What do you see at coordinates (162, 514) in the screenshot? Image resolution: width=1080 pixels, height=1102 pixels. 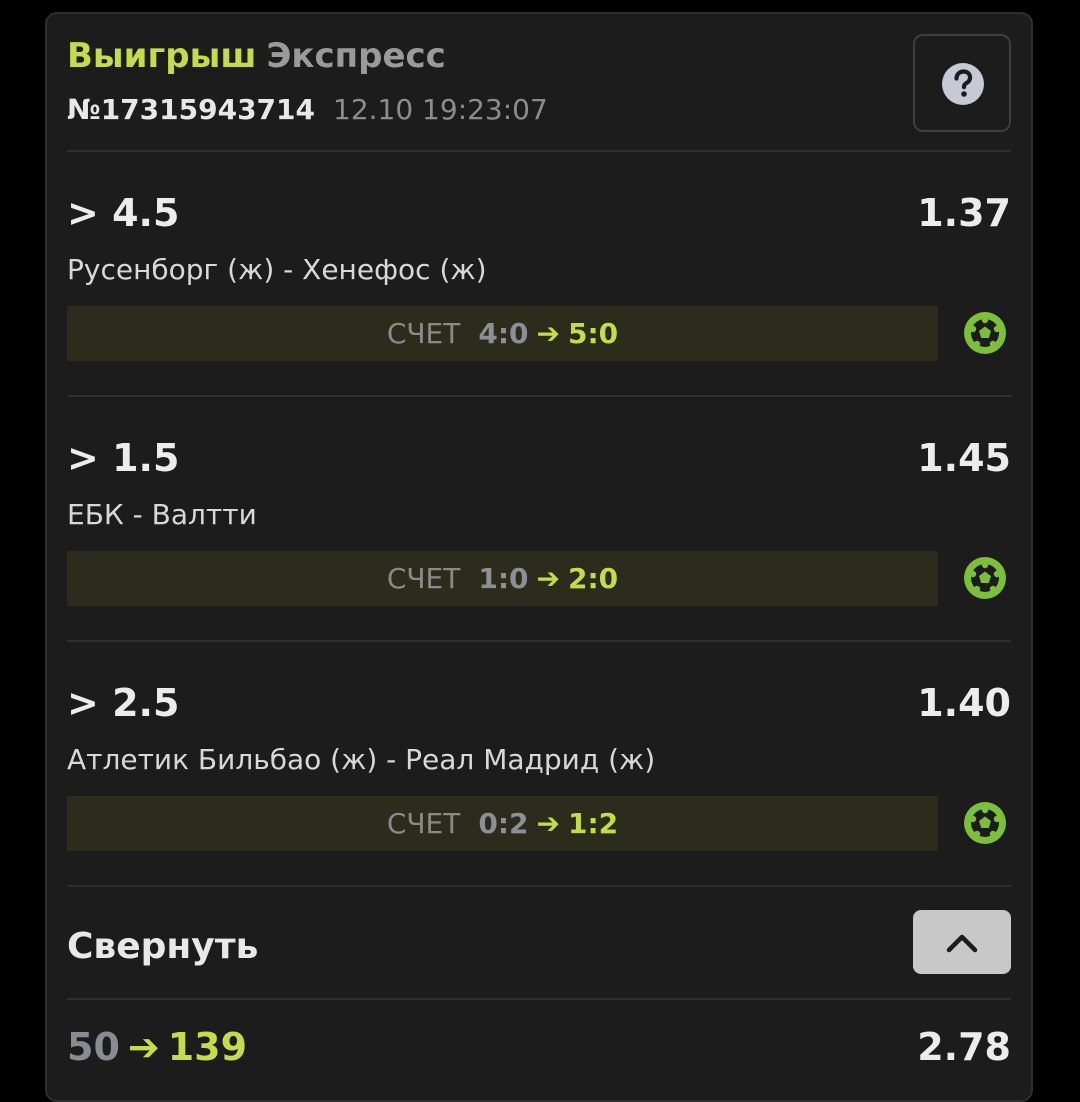 I see `match-name: ЕБК - Валтти` at bounding box center [162, 514].